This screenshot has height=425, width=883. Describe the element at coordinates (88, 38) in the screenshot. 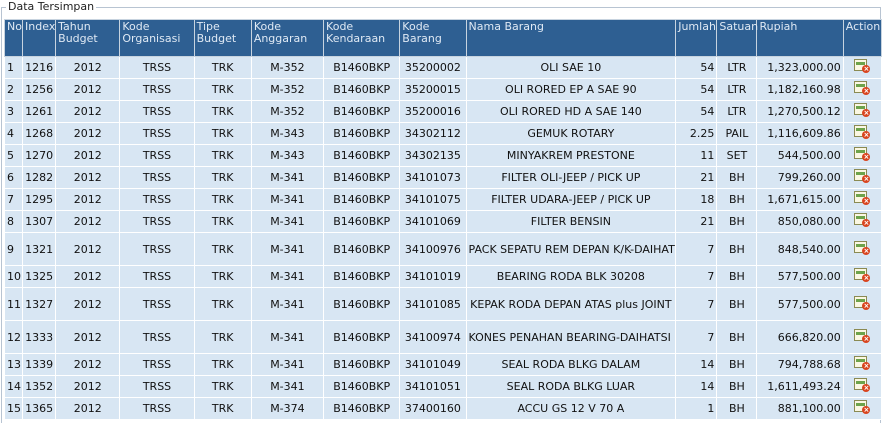

I see `col-header-tahun-budget: Tahun Budget` at that location.